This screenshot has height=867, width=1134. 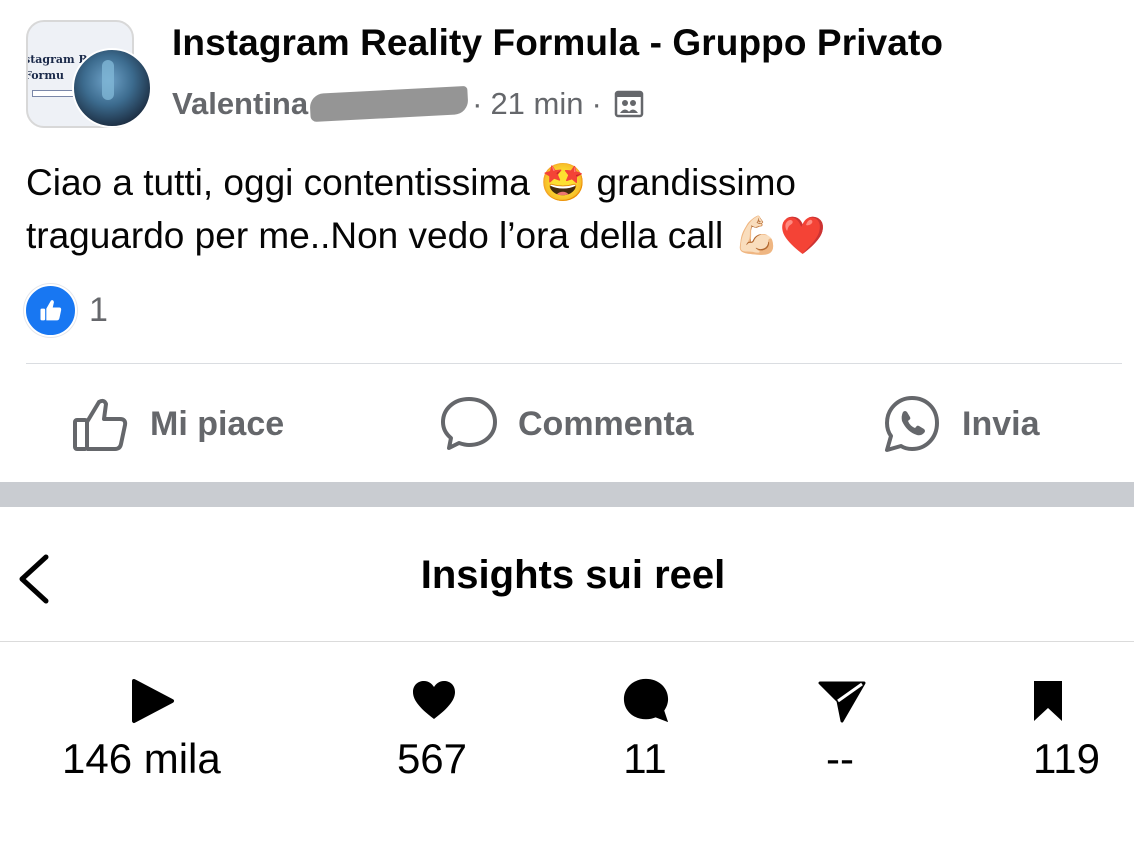 What do you see at coordinates (389, 104) in the screenshot?
I see `redacted-surname` at bounding box center [389, 104].